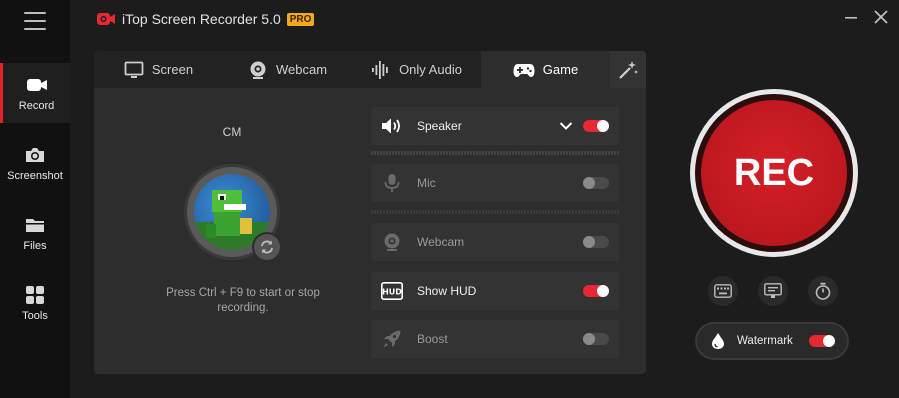 The height and width of the screenshot is (398, 899). Describe the element at coordinates (300, 19) in the screenshot. I see `pro-badge: PRO` at that location.